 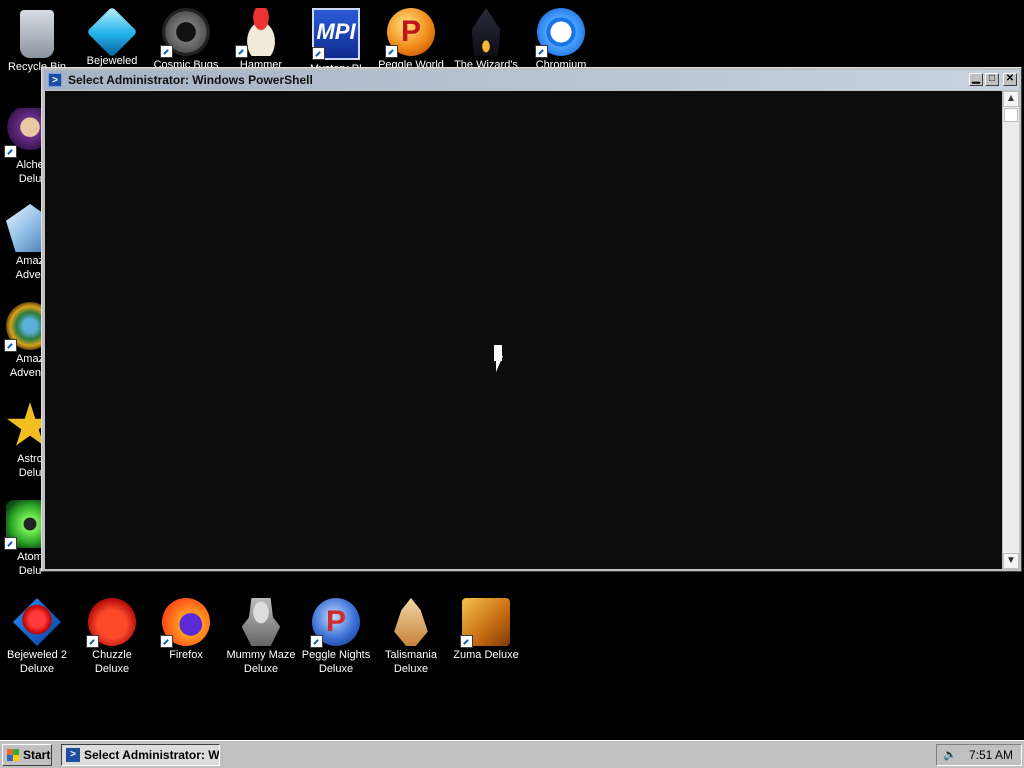 I want to click on desktop-icon-firefox: Firefox, so click(x=186, y=628).